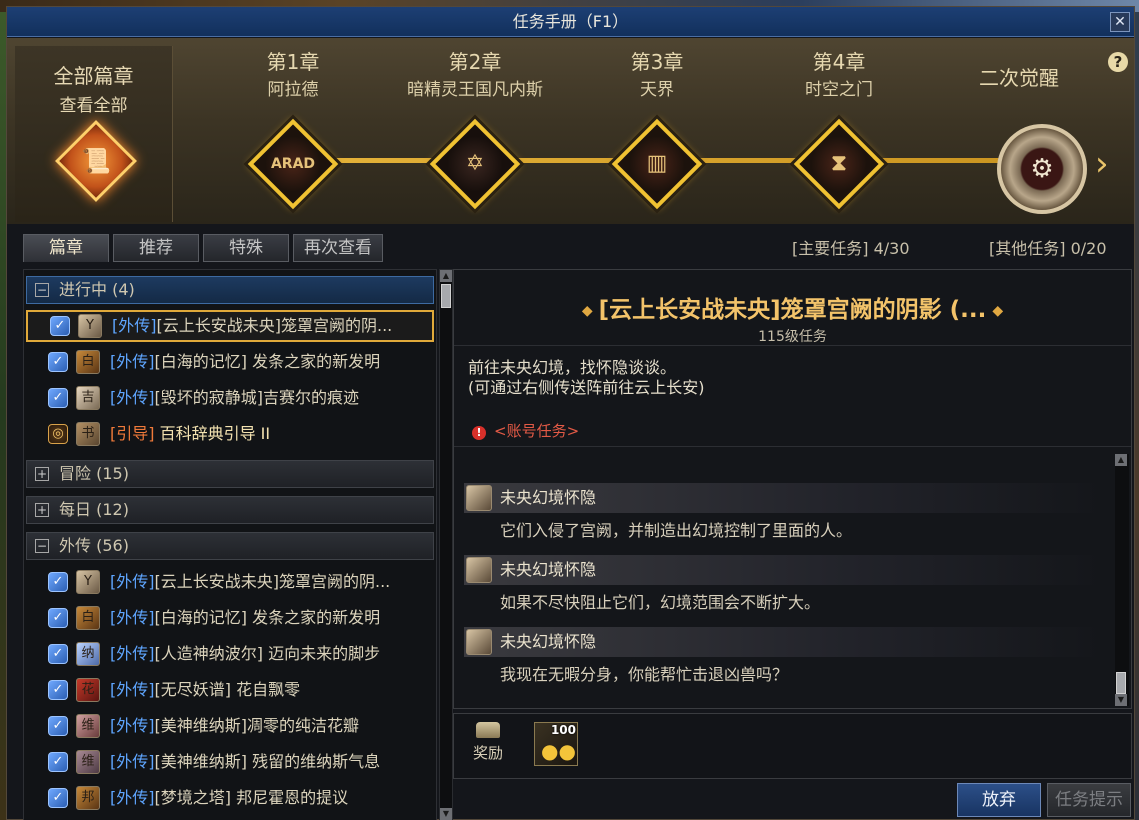 Image resolution: width=1139 pixels, height=820 pixels. What do you see at coordinates (156, 248) in the screenshot?
I see `tab-recommended: 推荐` at bounding box center [156, 248].